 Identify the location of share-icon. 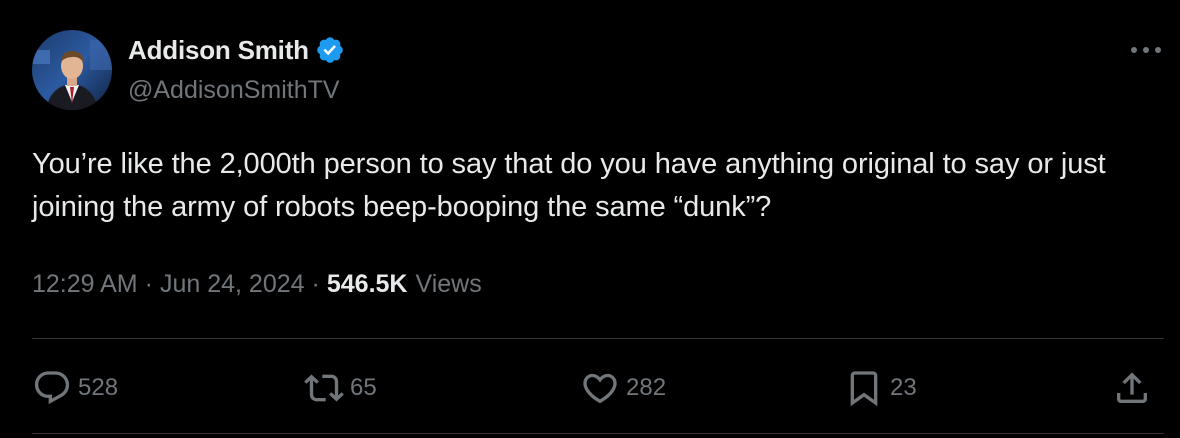
(1132, 387).